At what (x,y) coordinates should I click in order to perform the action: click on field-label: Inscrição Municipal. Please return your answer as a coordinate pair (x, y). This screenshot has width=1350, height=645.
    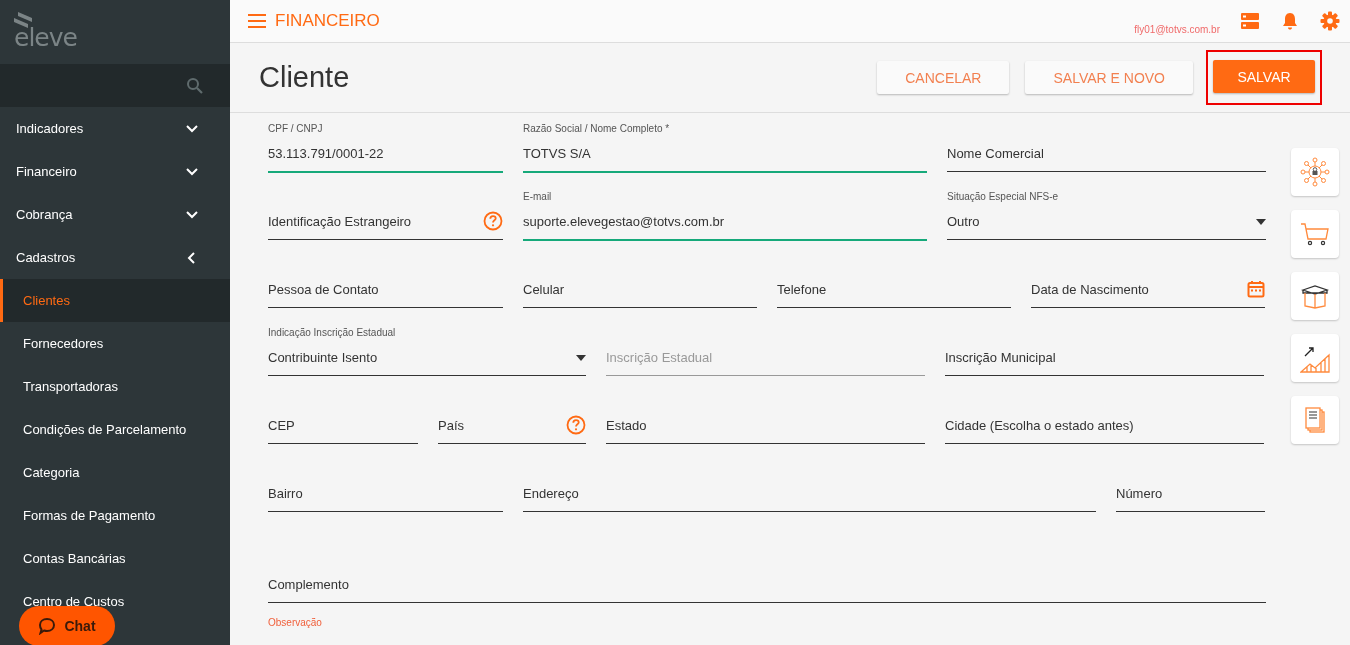
    Looking at the image, I should click on (1000, 357).